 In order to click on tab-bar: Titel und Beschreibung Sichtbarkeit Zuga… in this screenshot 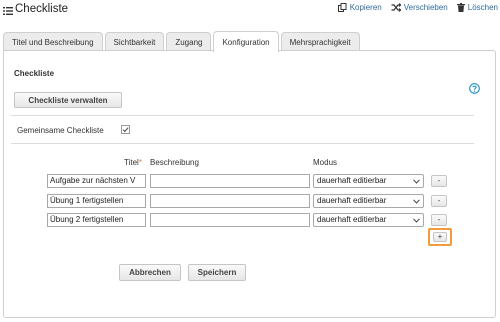, I will do `click(182, 41)`.